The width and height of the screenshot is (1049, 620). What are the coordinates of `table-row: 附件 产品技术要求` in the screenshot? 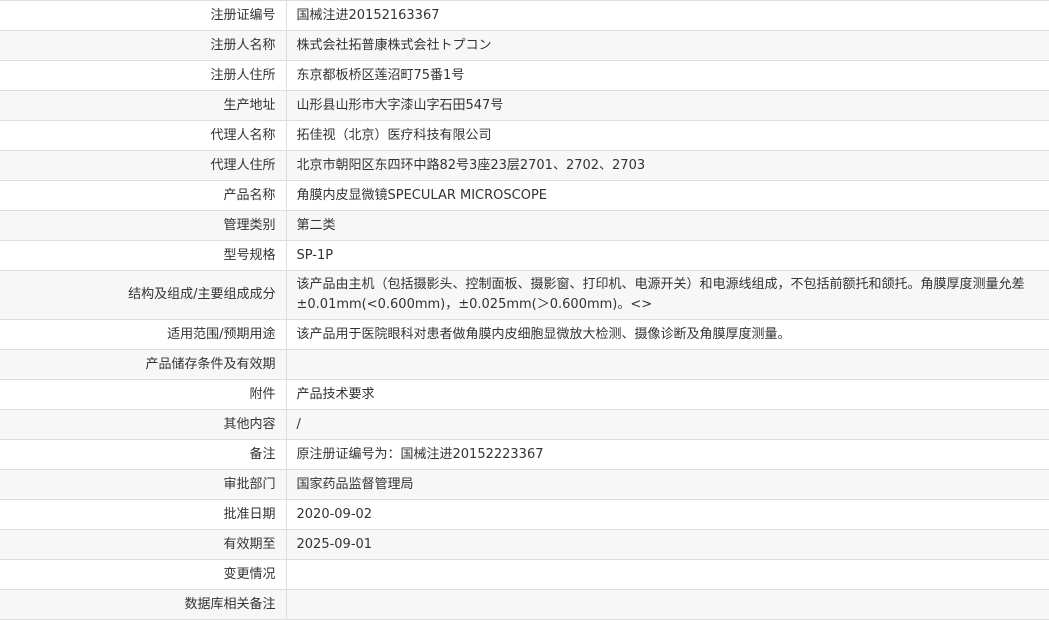 It's located at (524, 394).